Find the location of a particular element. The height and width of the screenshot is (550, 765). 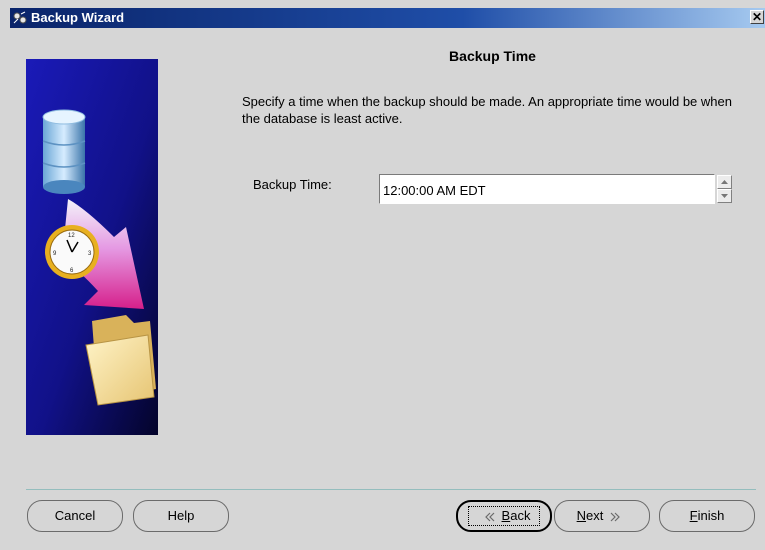

folder-icon is located at coordinates (120, 360).